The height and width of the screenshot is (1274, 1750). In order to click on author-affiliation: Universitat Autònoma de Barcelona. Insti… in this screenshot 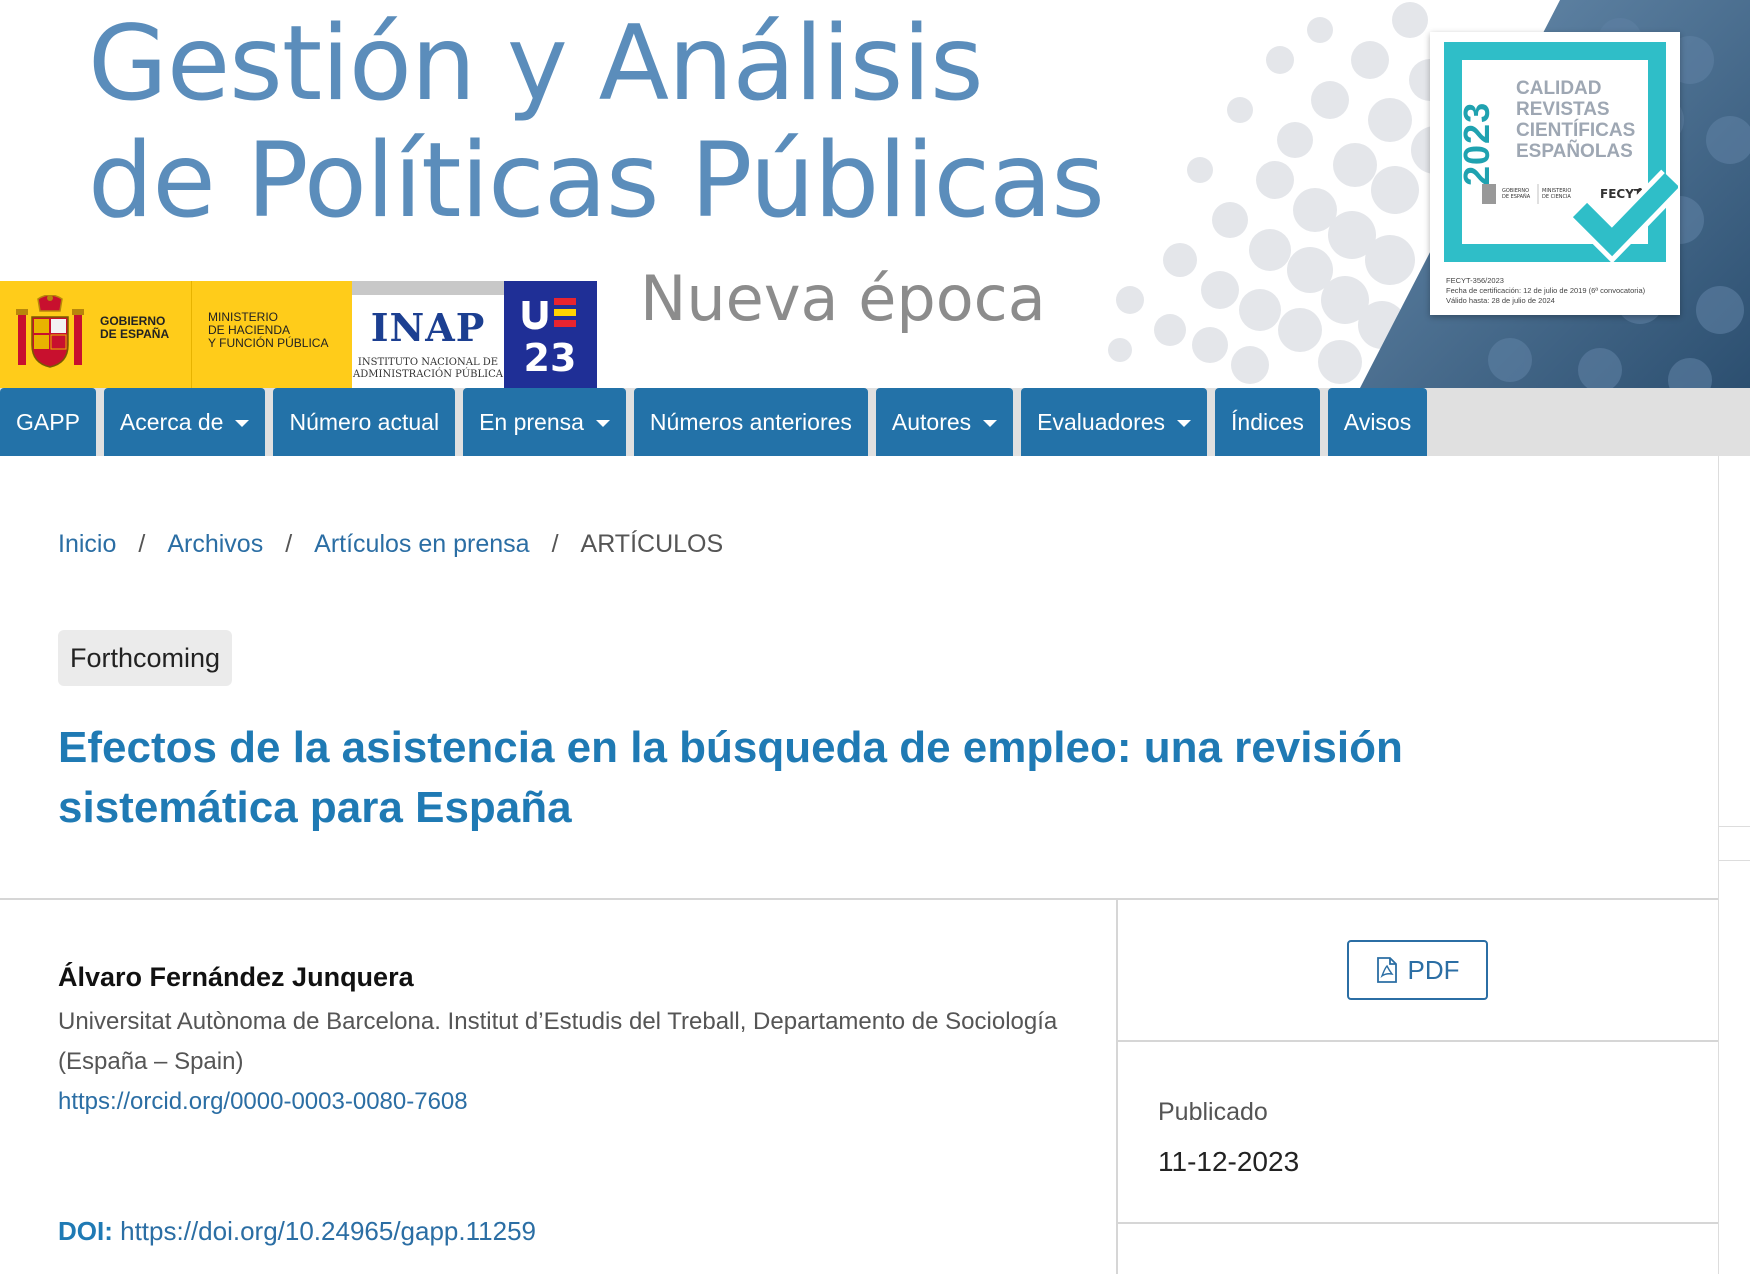, I will do `click(558, 1041)`.